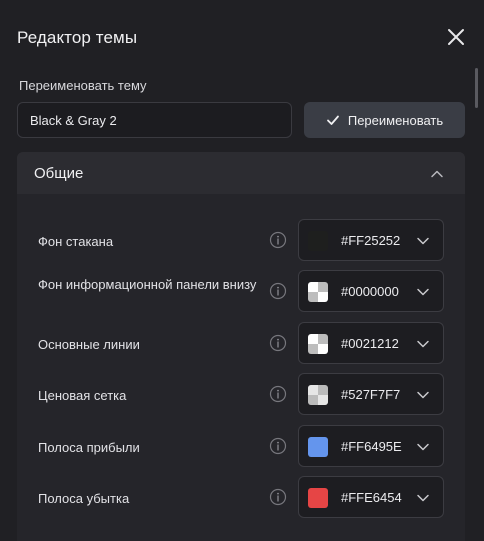 This screenshot has width=484, height=541. I want to click on general-section-header: Общие, so click(241, 173).